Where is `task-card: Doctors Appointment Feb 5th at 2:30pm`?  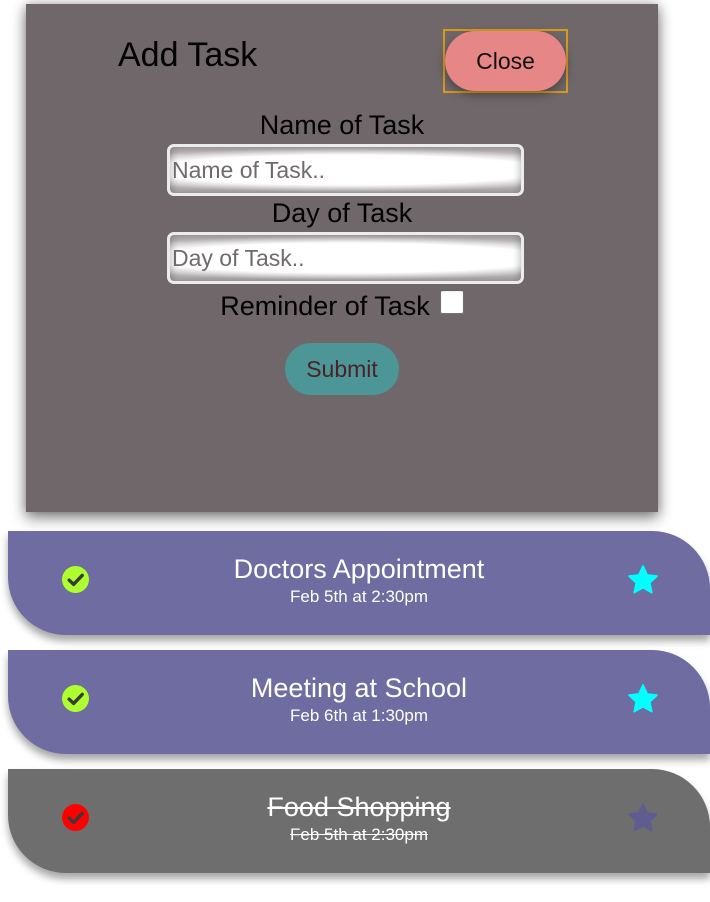 task-card: Doctors Appointment Feb 5th at 2:30pm is located at coordinates (359, 583).